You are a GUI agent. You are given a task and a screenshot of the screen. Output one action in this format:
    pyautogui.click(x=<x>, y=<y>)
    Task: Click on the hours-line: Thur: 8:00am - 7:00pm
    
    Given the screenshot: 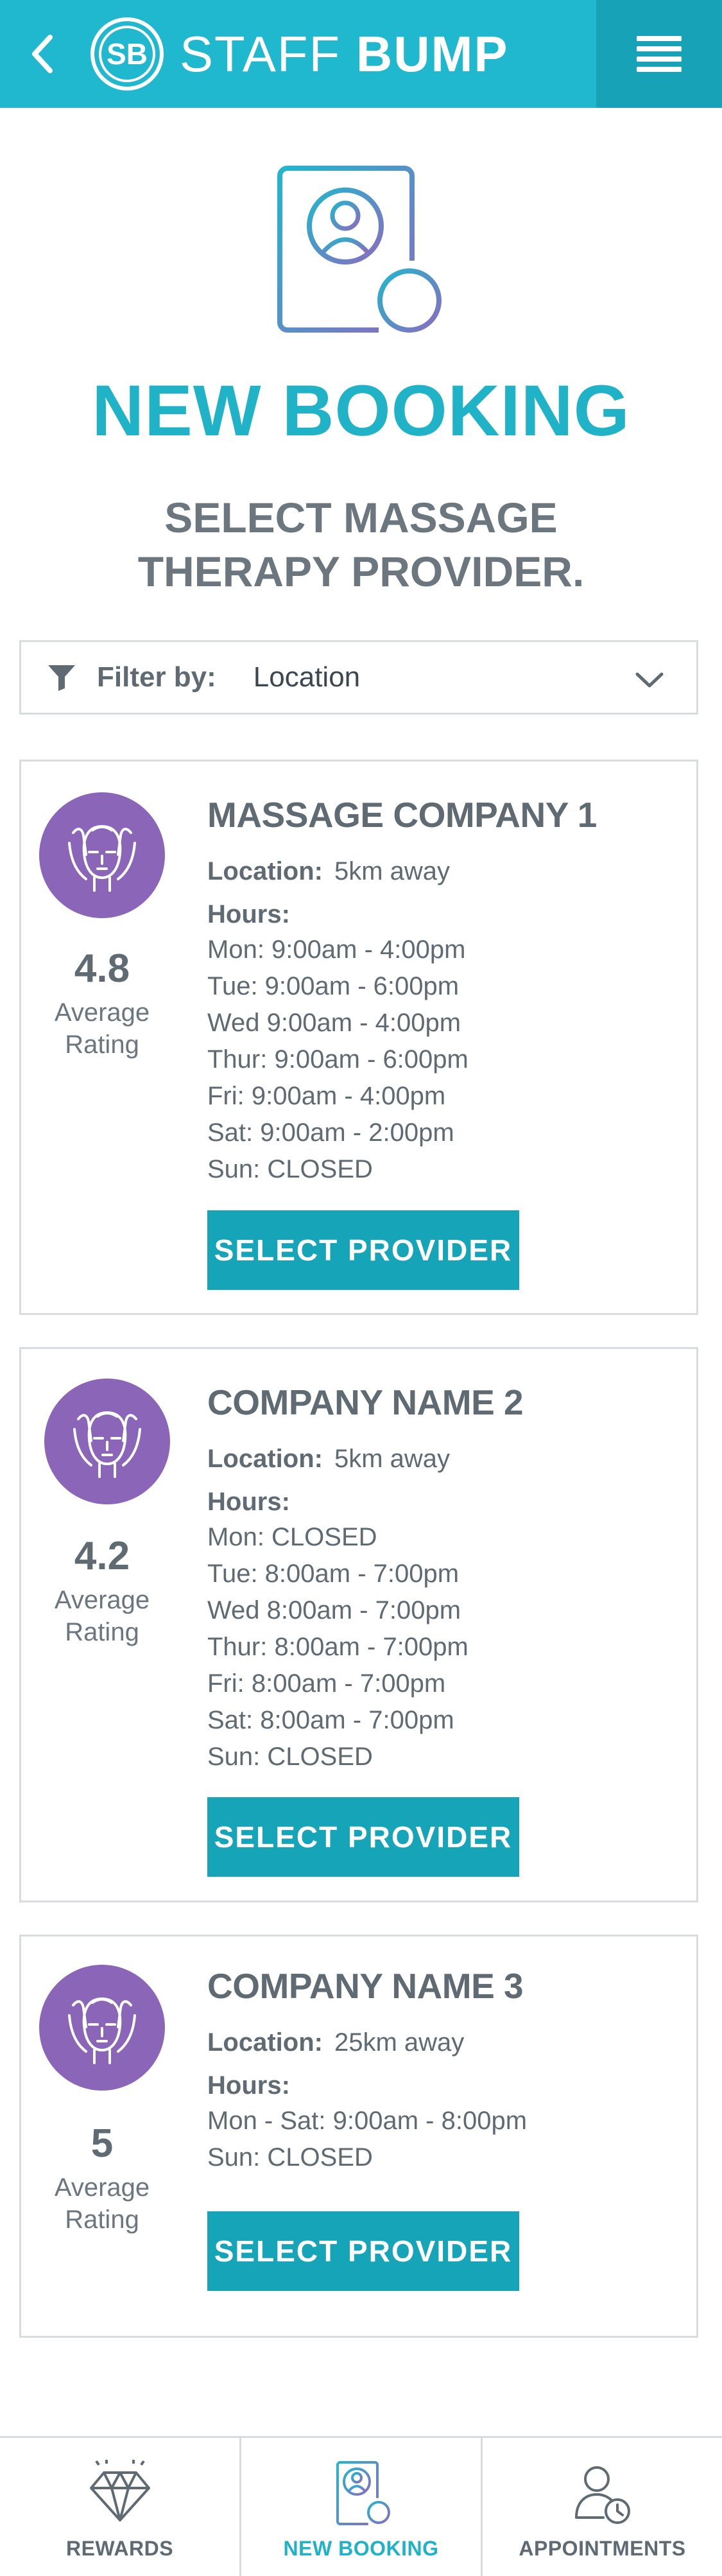 What is the action you would take?
    pyautogui.click(x=338, y=1647)
    